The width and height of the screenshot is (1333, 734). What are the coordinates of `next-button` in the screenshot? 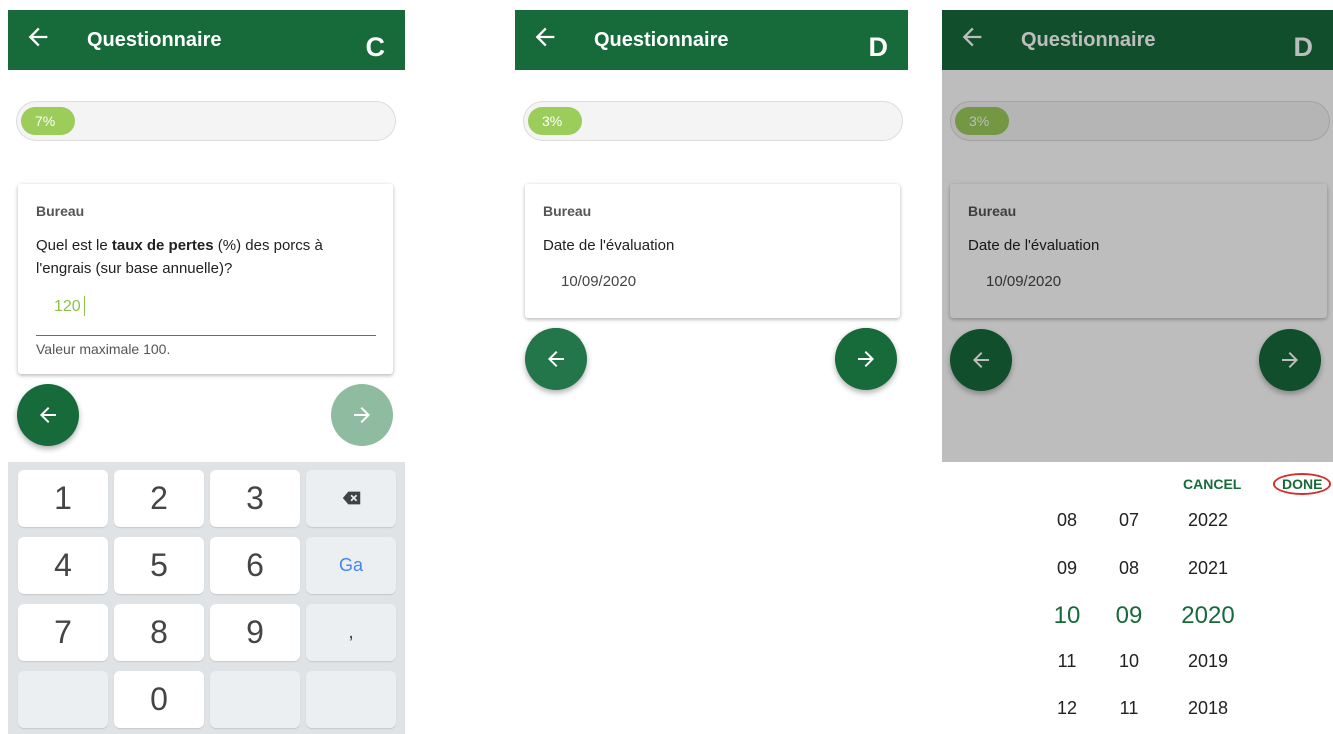 It's located at (866, 359).